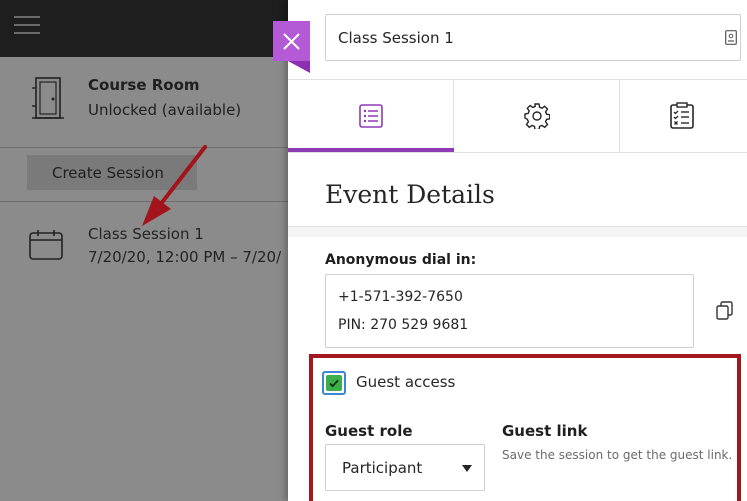 The height and width of the screenshot is (501, 747). What do you see at coordinates (46, 245) in the screenshot?
I see `calendar-icon` at bounding box center [46, 245].